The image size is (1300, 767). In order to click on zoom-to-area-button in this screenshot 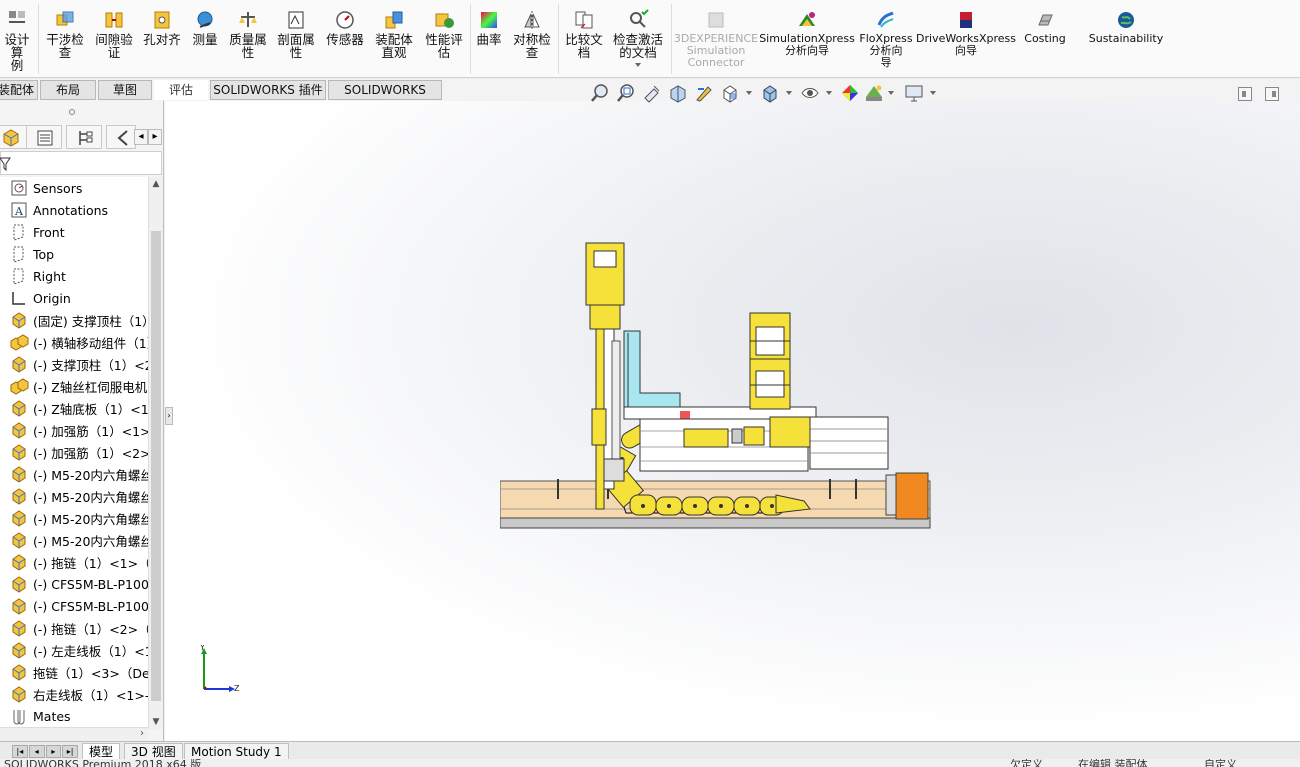, I will do `click(626, 94)`.